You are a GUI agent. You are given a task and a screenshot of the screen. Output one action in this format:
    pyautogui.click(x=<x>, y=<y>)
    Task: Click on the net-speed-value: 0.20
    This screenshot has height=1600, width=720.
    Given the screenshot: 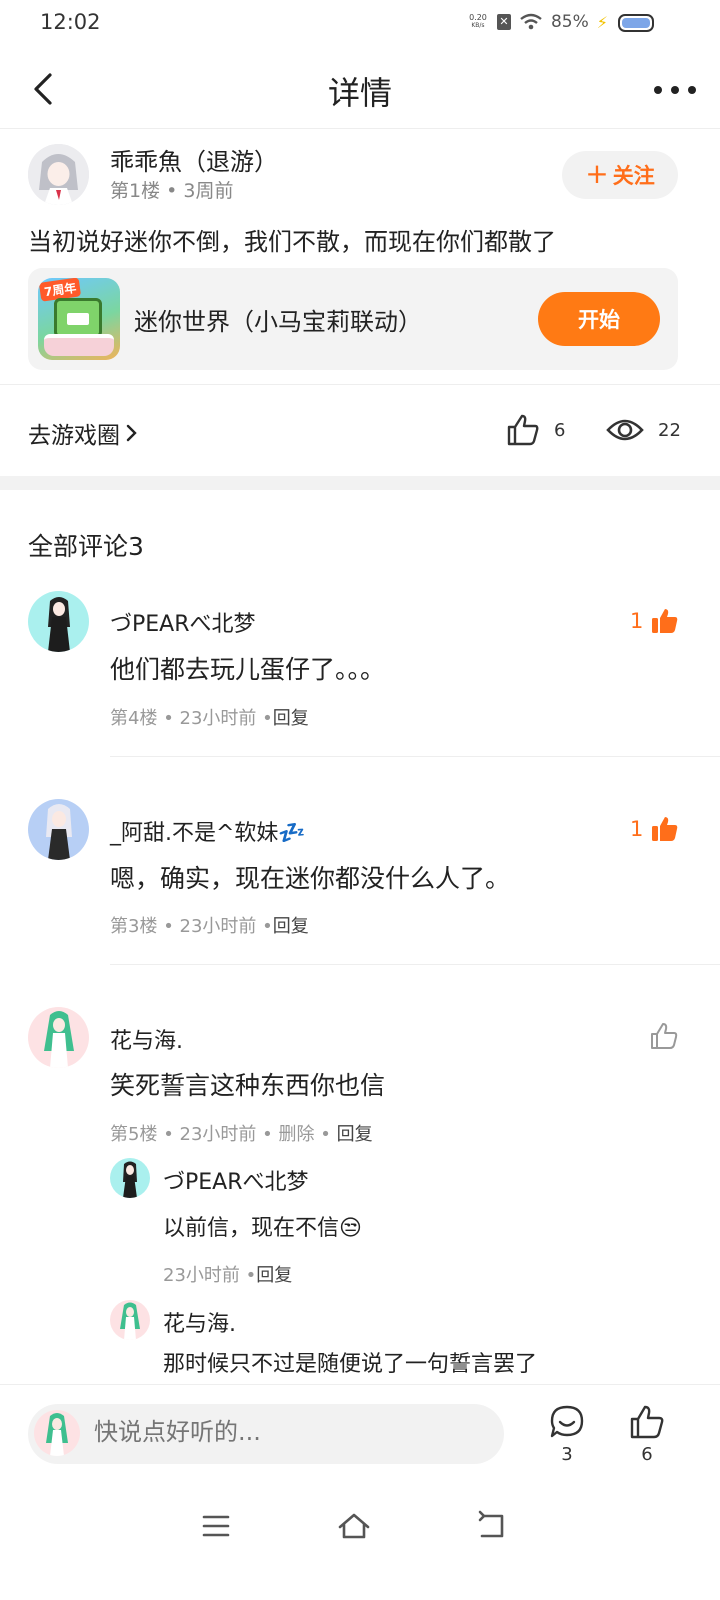 What is the action you would take?
    pyautogui.click(x=478, y=17)
    